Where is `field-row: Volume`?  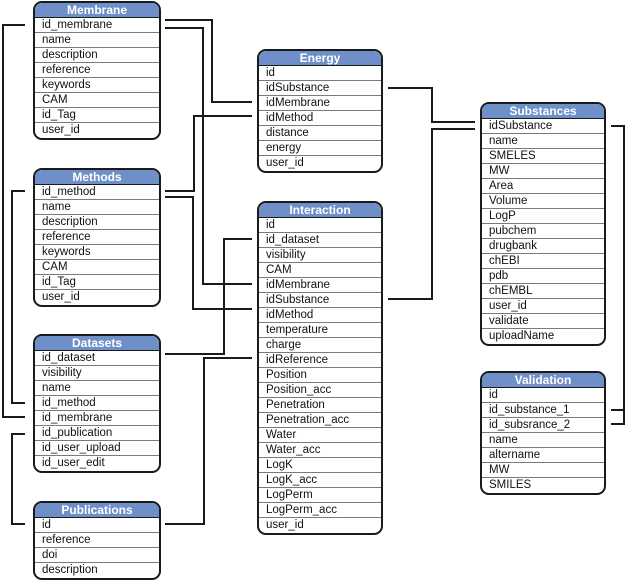 field-row: Volume is located at coordinates (543, 201).